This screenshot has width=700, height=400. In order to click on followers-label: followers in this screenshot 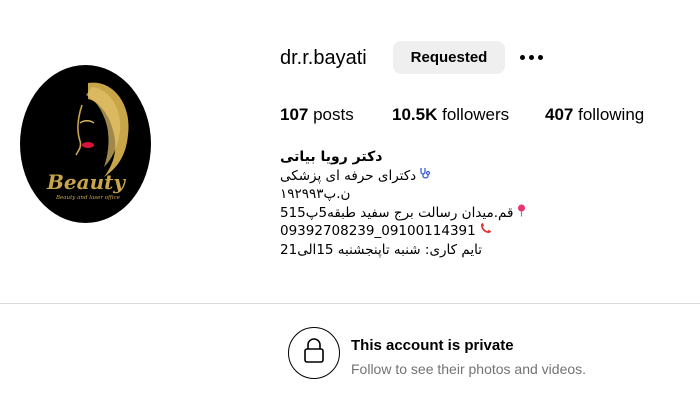, I will do `click(473, 114)`.